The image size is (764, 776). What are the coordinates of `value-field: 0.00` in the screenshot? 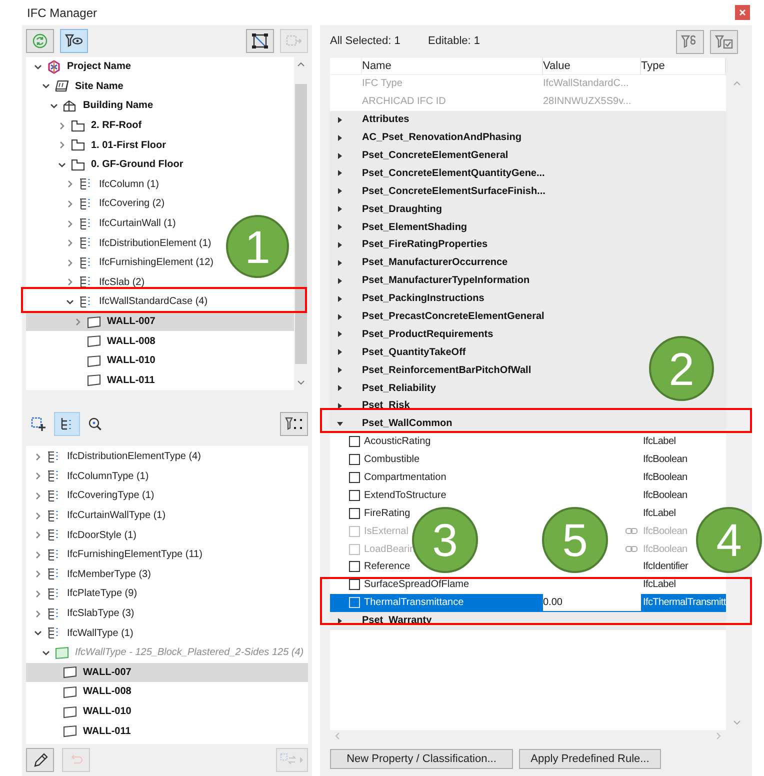 It's located at (592, 603).